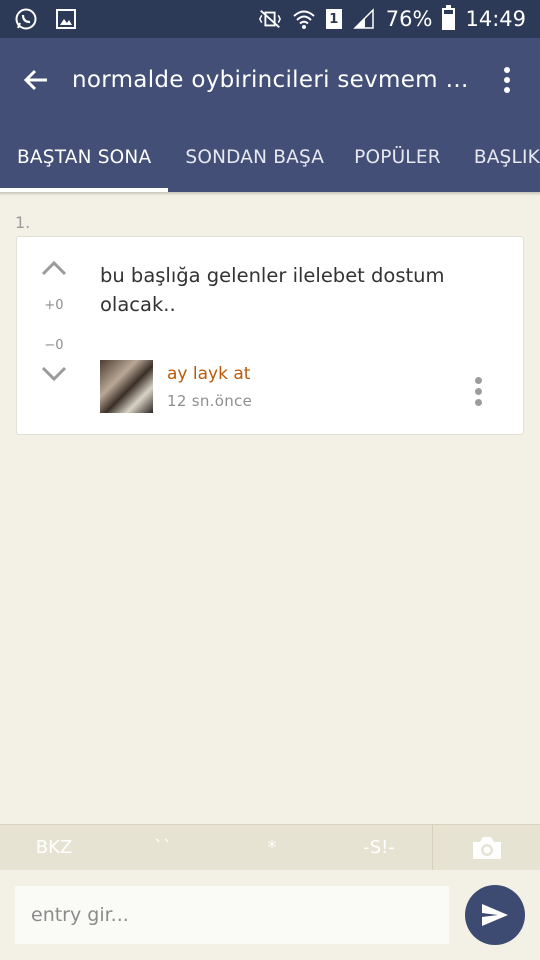  What do you see at coordinates (304, 19) in the screenshot?
I see `wifi-icon` at bounding box center [304, 19].